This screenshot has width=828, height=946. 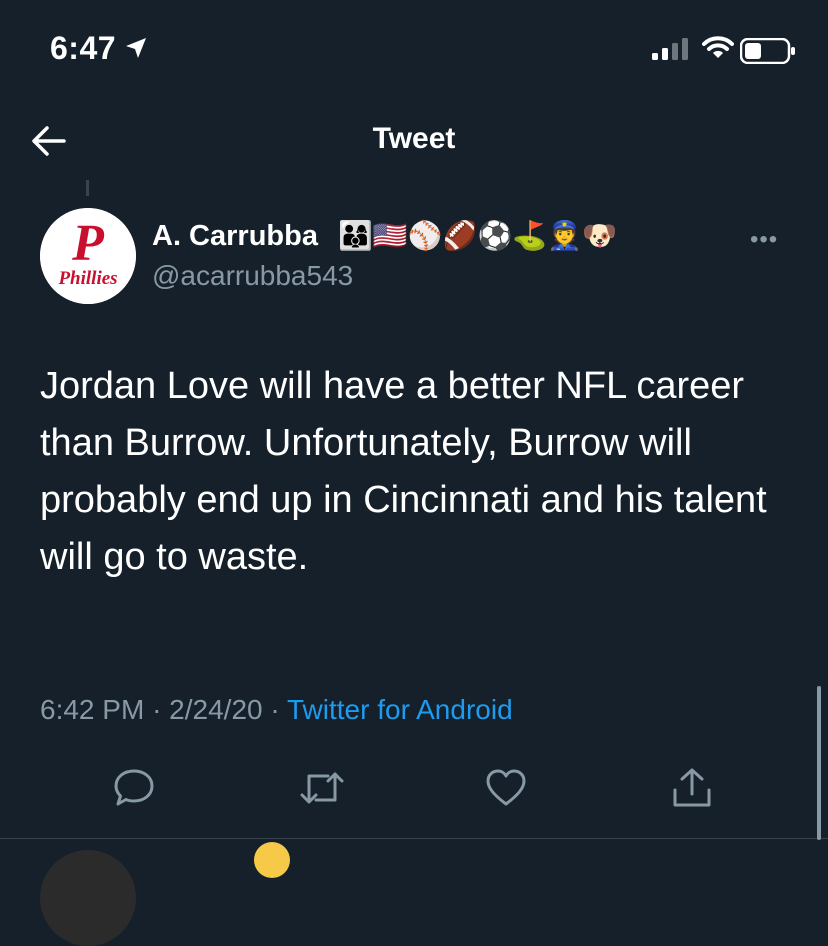 What do you see at coordinates (88, 243) in the screenshot?
I see `svg-text: P` at bounding box center [88, 243].